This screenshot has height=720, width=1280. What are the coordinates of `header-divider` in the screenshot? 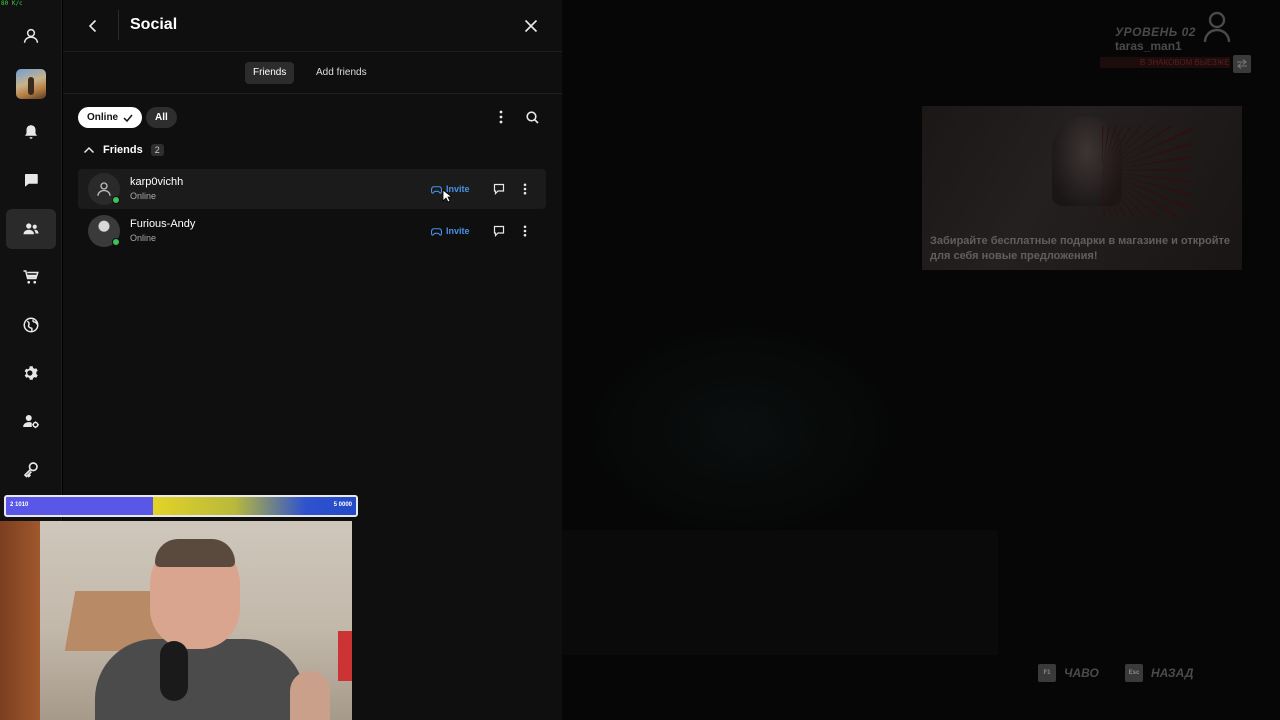 It's located at (118, 25).